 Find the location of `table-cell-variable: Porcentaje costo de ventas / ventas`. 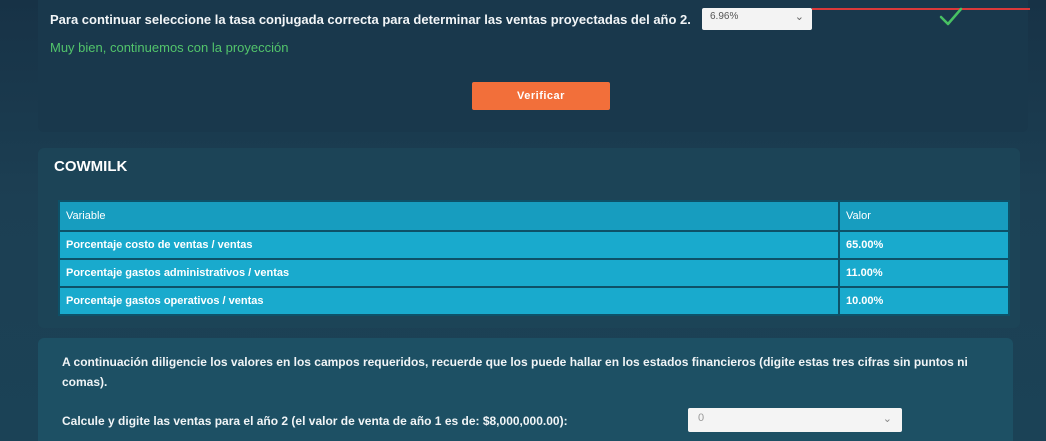

table-cell-variable: Porcentaje costo de ventas / ventas is located at coordinates (449, 245).